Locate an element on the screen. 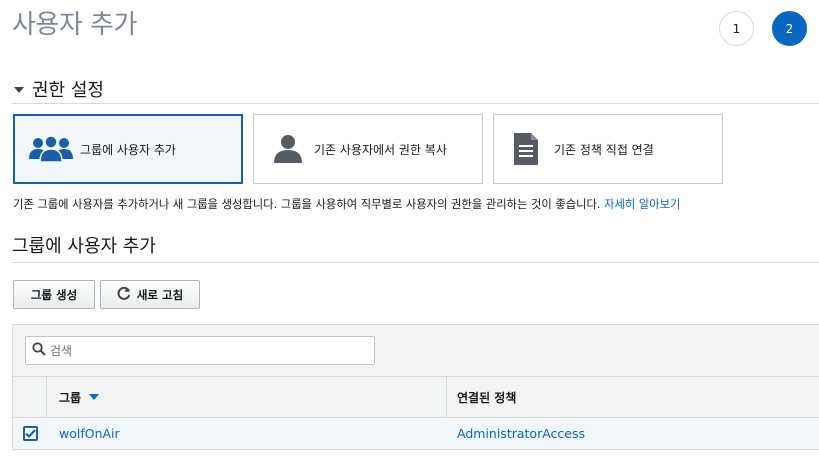  column-label: 그룹 is located at coordinates (70, 397).